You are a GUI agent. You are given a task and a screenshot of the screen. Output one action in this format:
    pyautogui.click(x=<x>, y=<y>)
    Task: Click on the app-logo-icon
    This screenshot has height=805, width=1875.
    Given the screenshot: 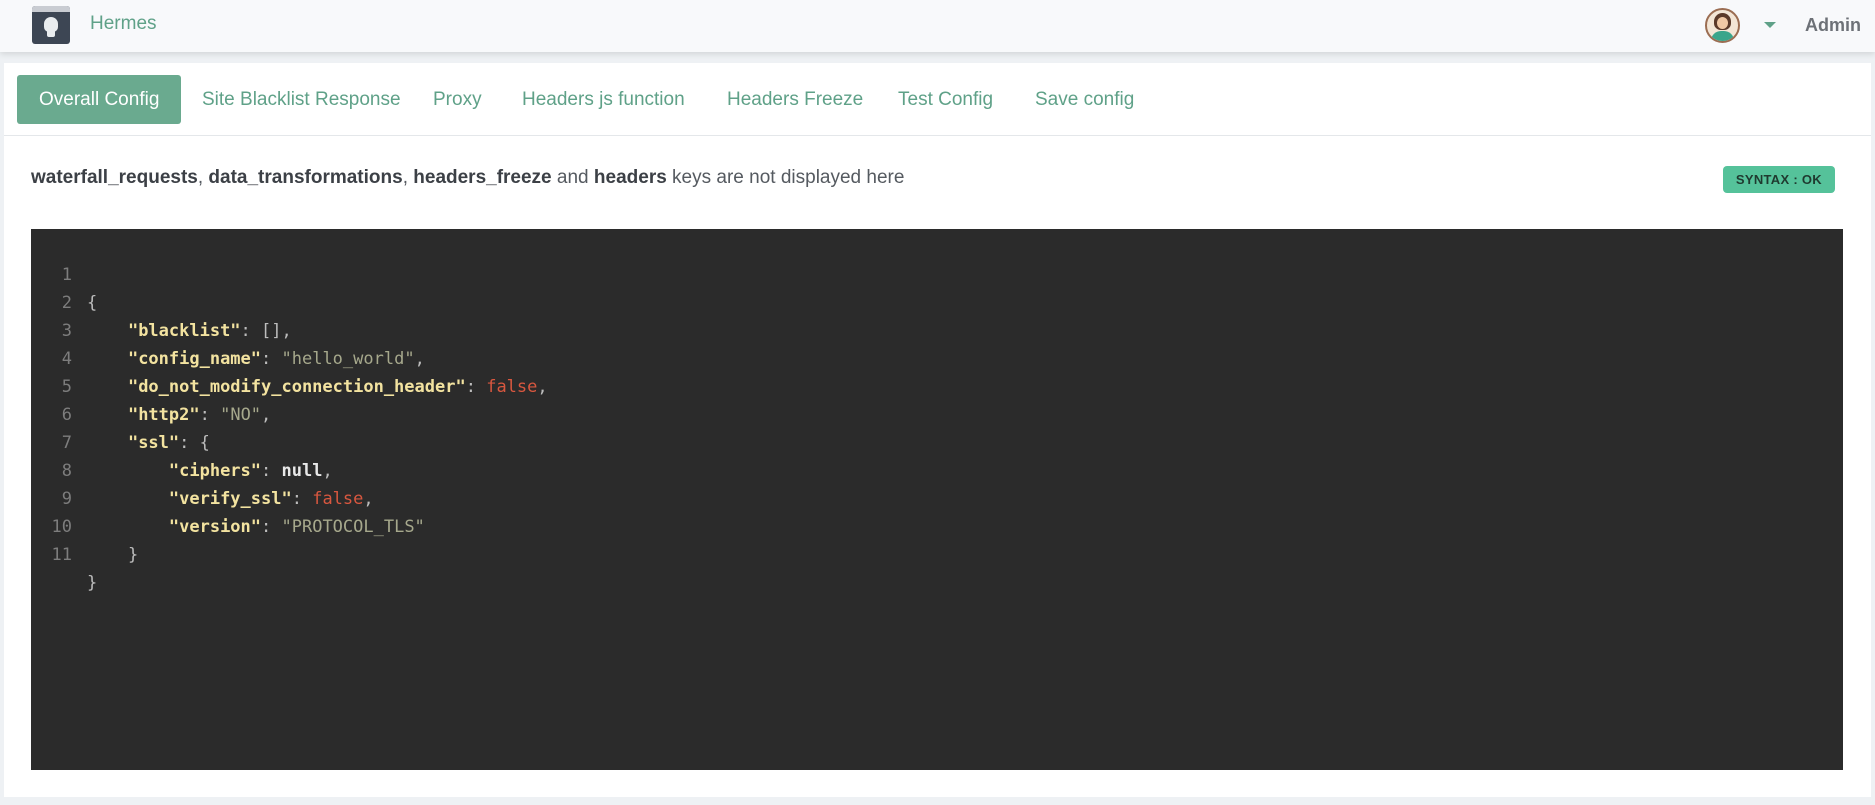 What is the action you would take?
    pyautogui.click(x=51, y=25)
    